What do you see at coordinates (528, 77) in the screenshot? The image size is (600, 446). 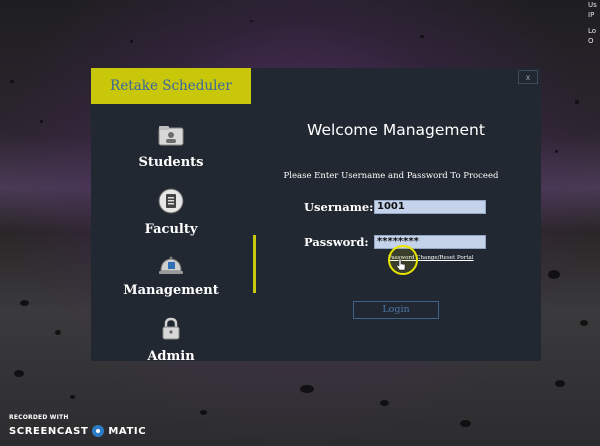 I see `window-close-button: x` at bounding box center [528, 77].